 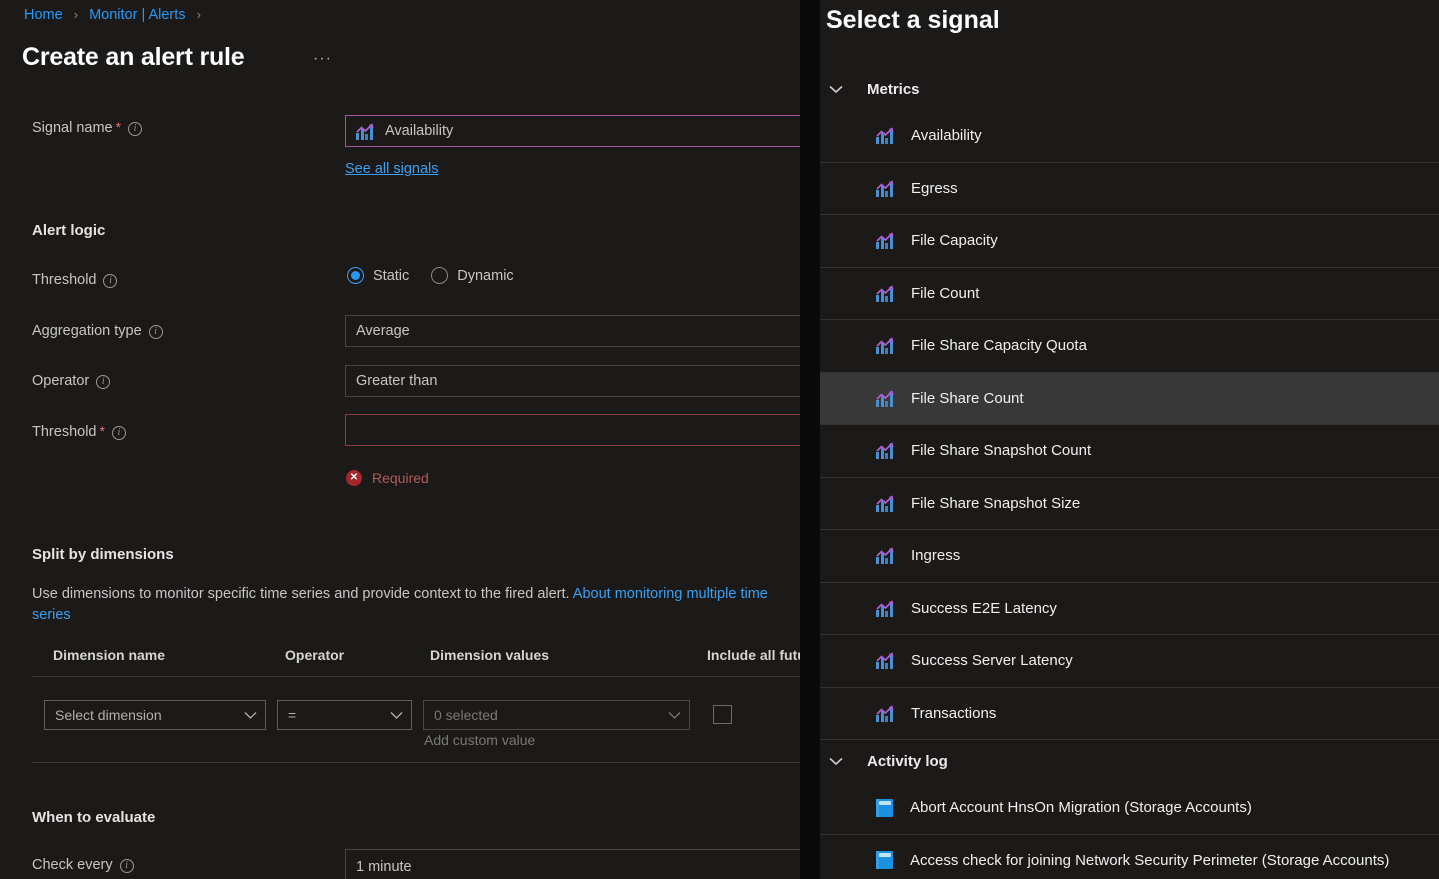 What do you see at coordinates (1129, 136) in the screenshot?
I see `signal-list-item: Availability` at bounding box center [1129, 136].